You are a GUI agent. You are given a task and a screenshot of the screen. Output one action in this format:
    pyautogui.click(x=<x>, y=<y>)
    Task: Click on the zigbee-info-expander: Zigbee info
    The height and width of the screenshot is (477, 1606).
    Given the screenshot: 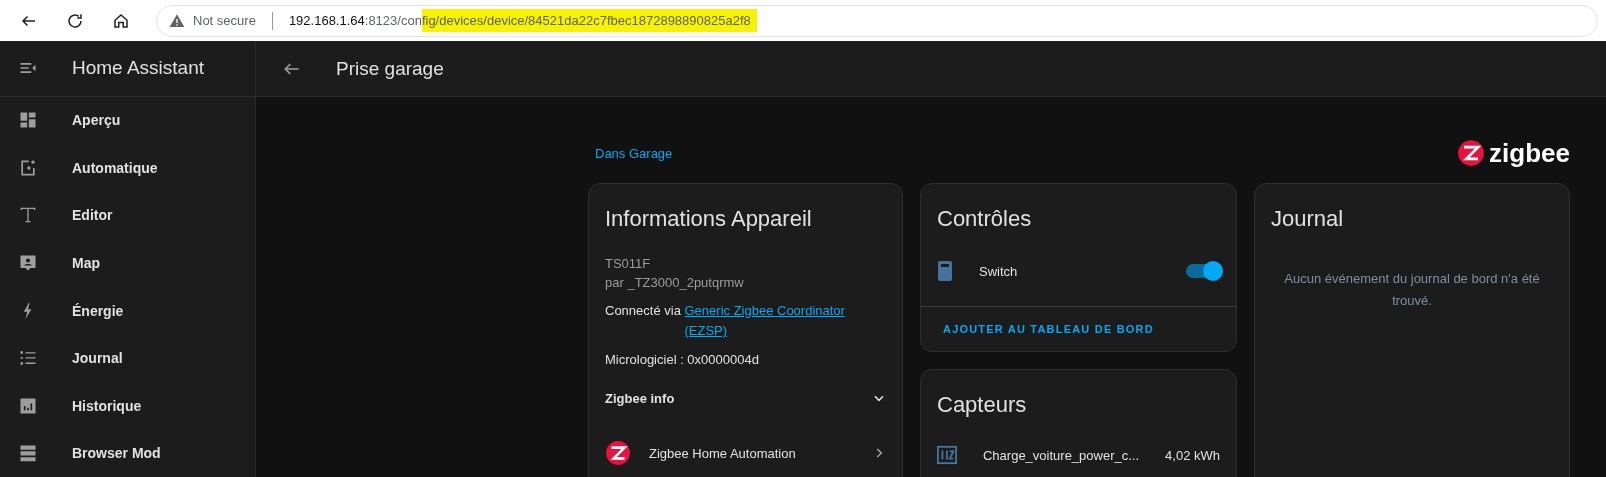 What is the action you would take?
    pyautogui.click(x=745, y=398)
    